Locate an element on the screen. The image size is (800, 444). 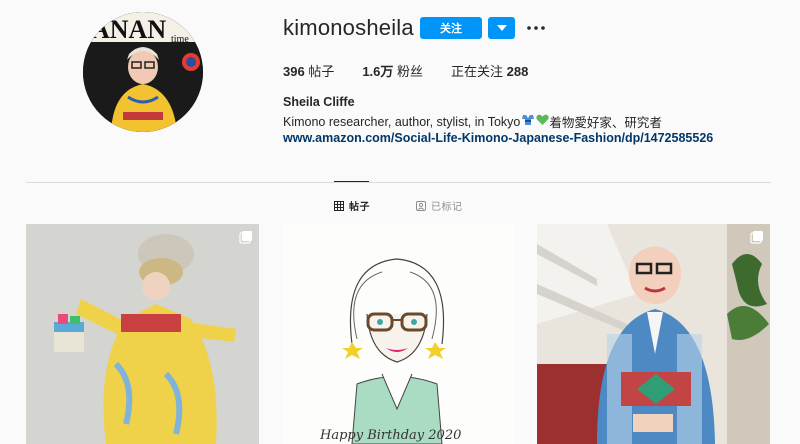
post-thumbnail: Happy Birthday 2020 is located at coordinates (398, 334).